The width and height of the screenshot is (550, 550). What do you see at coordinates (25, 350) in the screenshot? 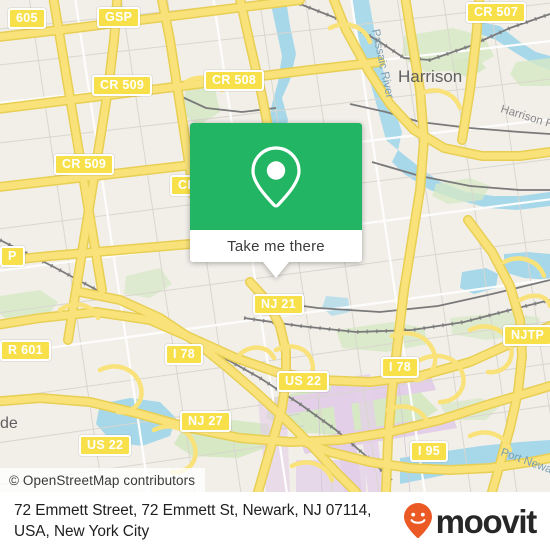
I see `road-shield-r-601: R 601` at bounding box center [25, 350].